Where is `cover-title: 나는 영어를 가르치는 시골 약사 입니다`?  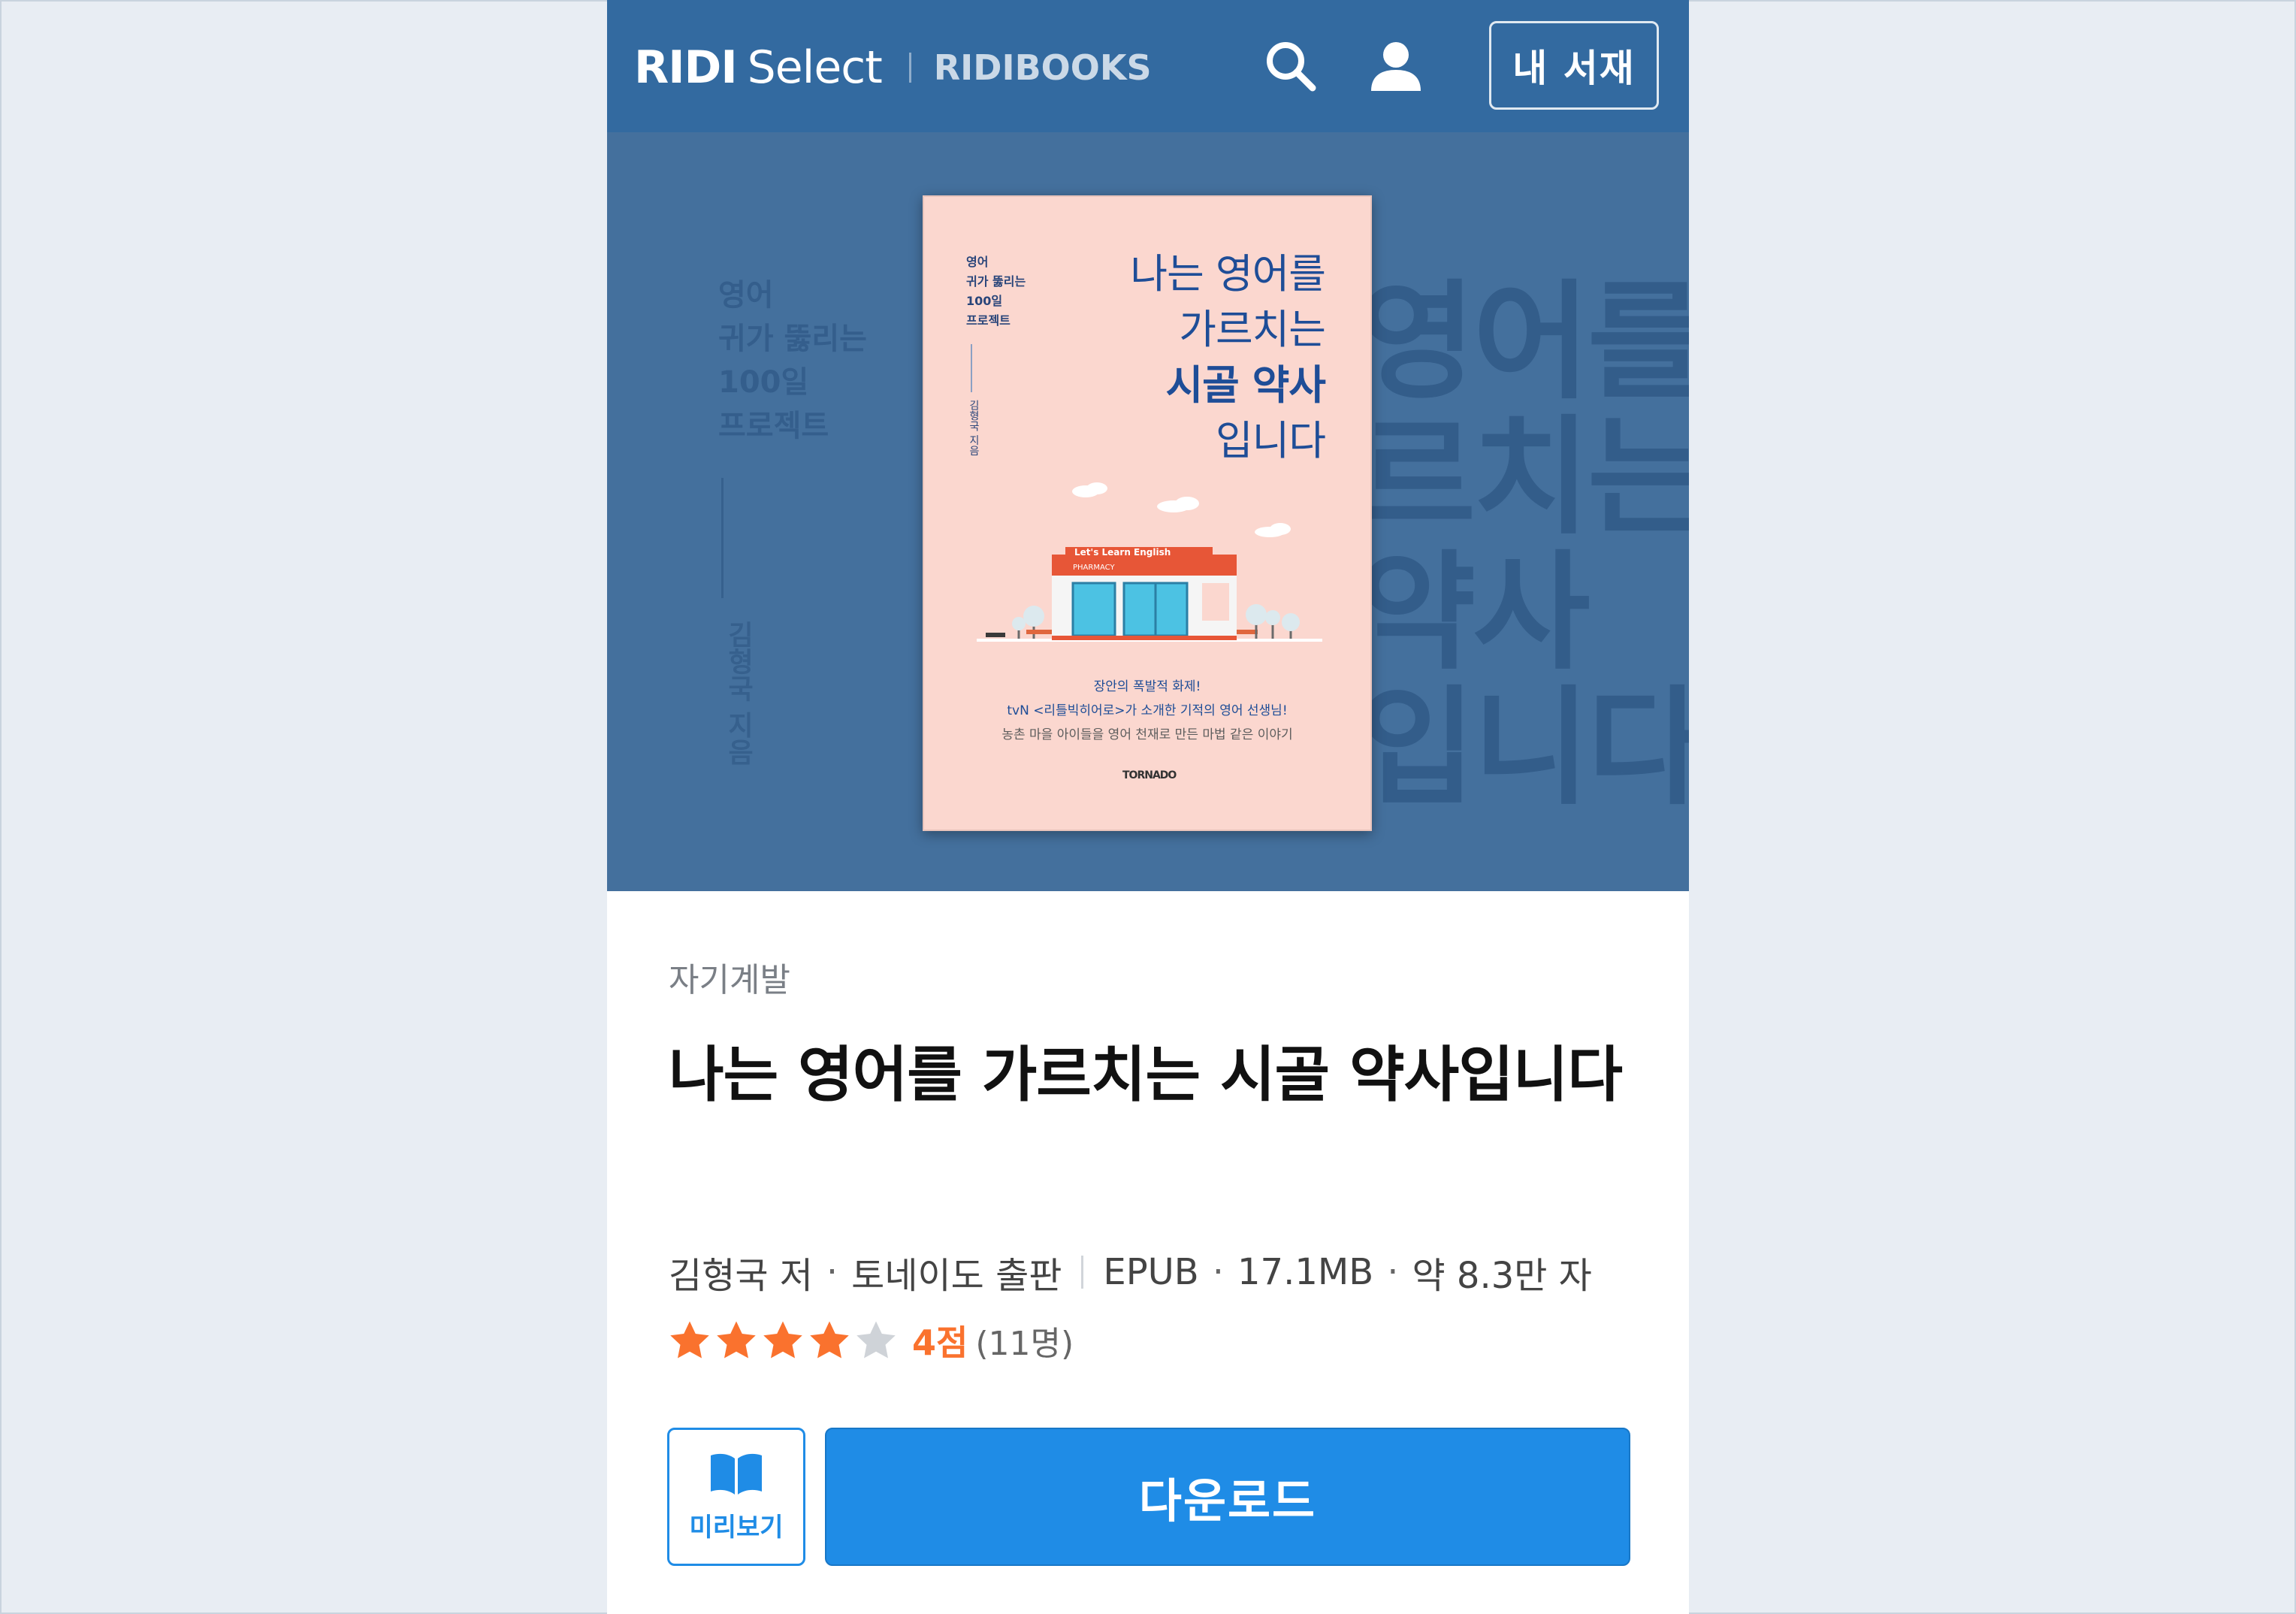
cover-title: 나는 영어를 가르치는 시골 약사 입니다 is located at coordinates (1228, 358).